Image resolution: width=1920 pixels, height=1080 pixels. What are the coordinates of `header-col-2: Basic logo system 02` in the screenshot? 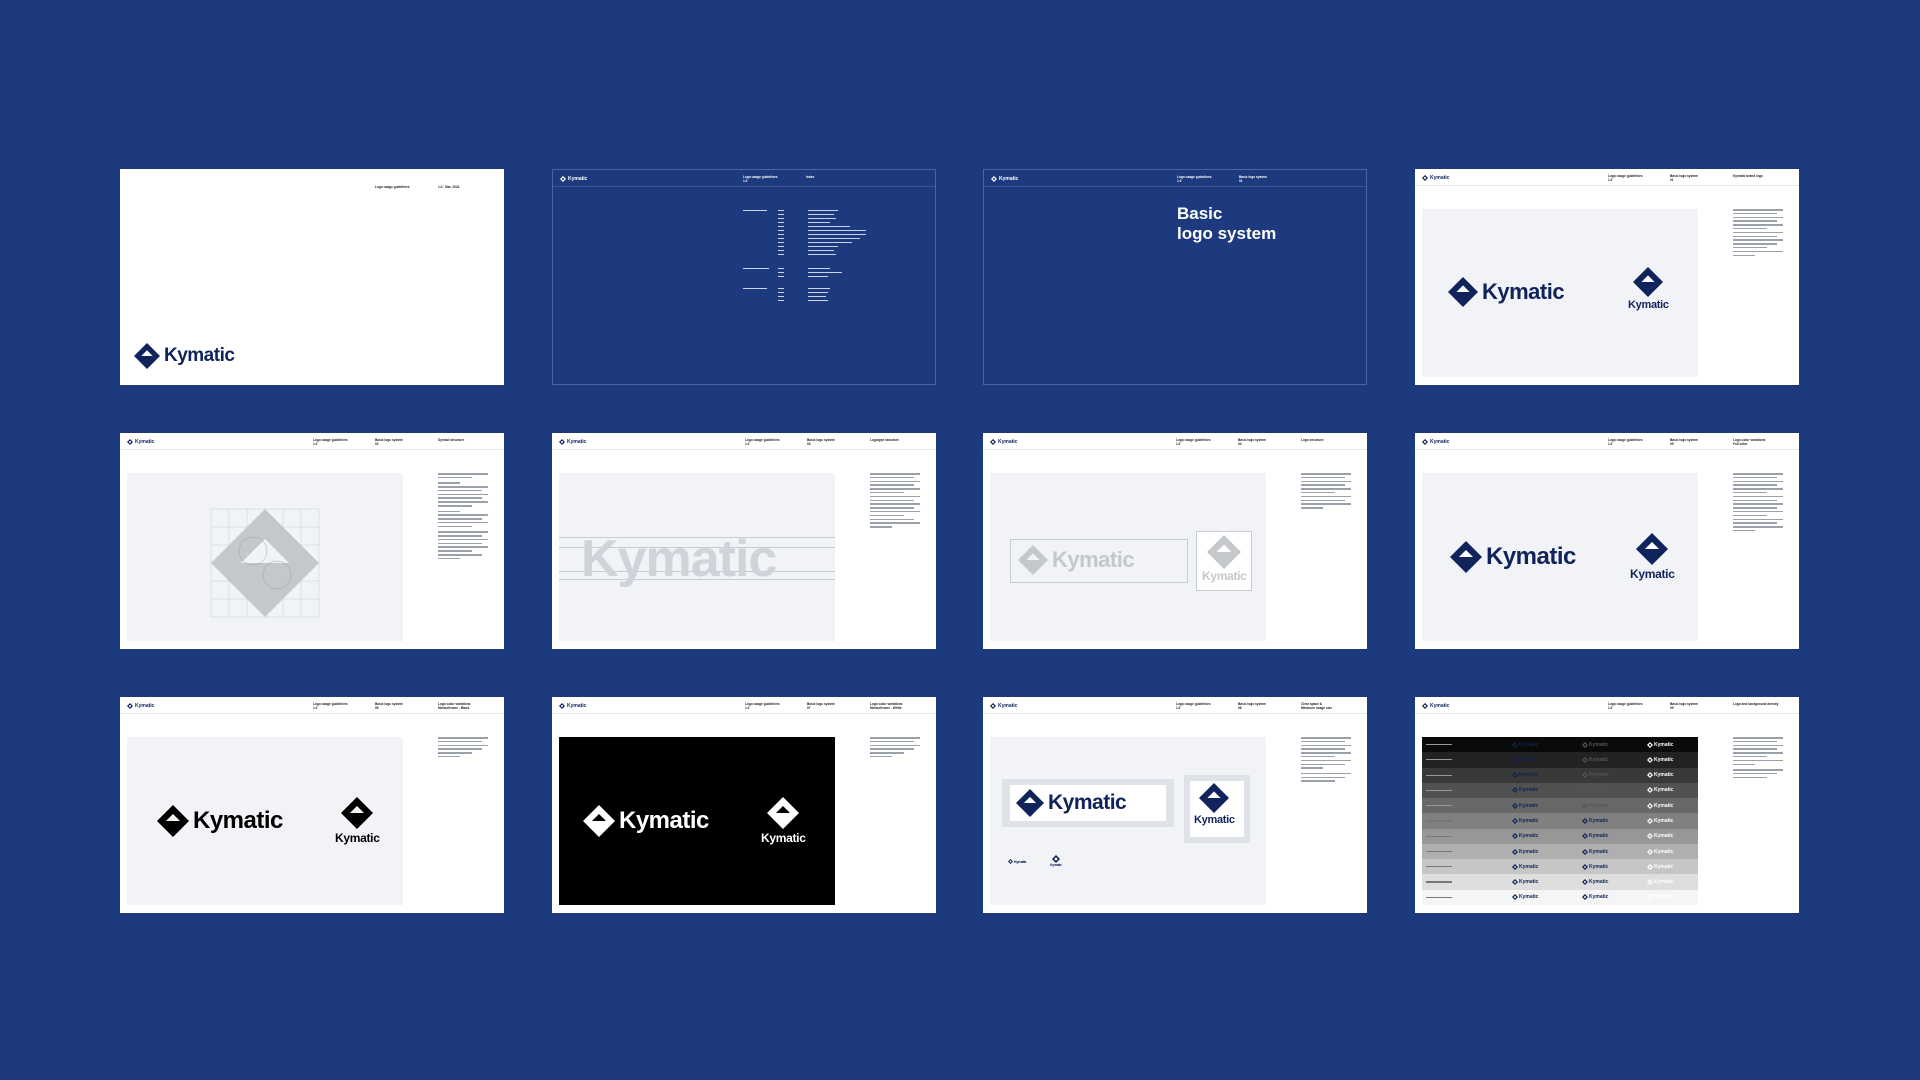 It's located at (389, 442).